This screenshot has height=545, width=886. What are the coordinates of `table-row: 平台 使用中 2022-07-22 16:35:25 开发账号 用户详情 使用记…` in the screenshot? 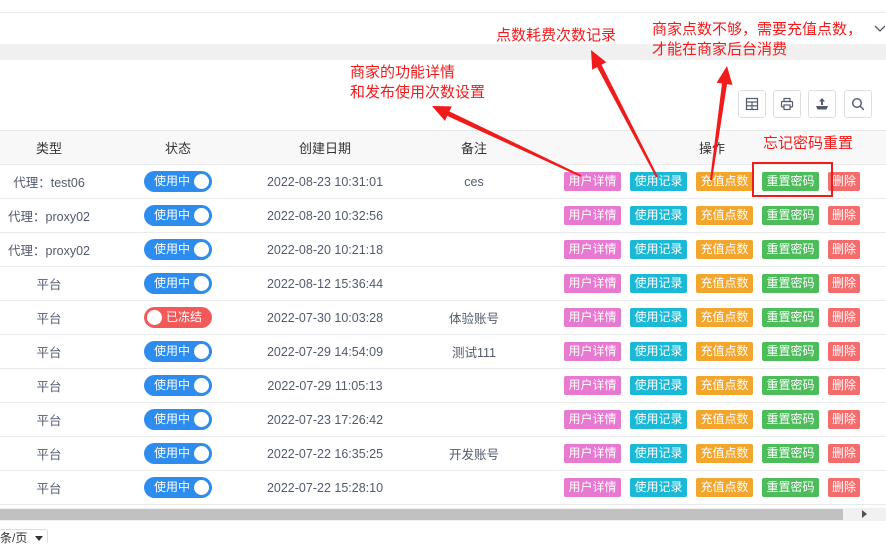 It's located at (443, 454).